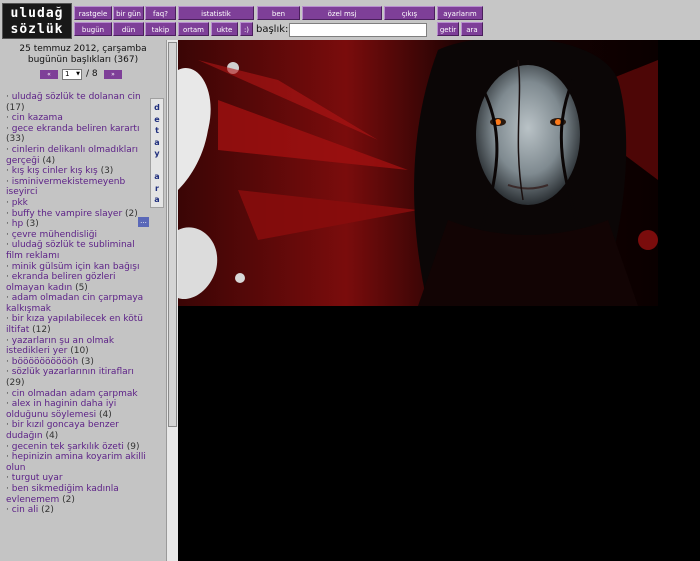  I want to click on next-page-button: », so click(113, 74).